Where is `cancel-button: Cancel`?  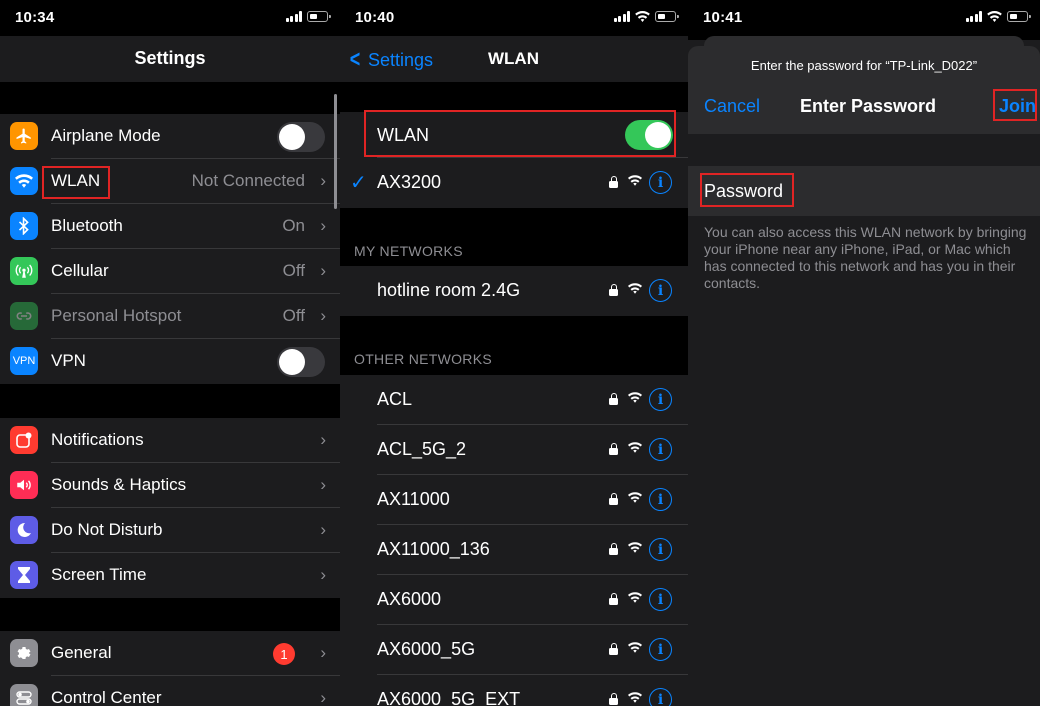
cancel-button: Cancel is located at coordinates (732, 106).